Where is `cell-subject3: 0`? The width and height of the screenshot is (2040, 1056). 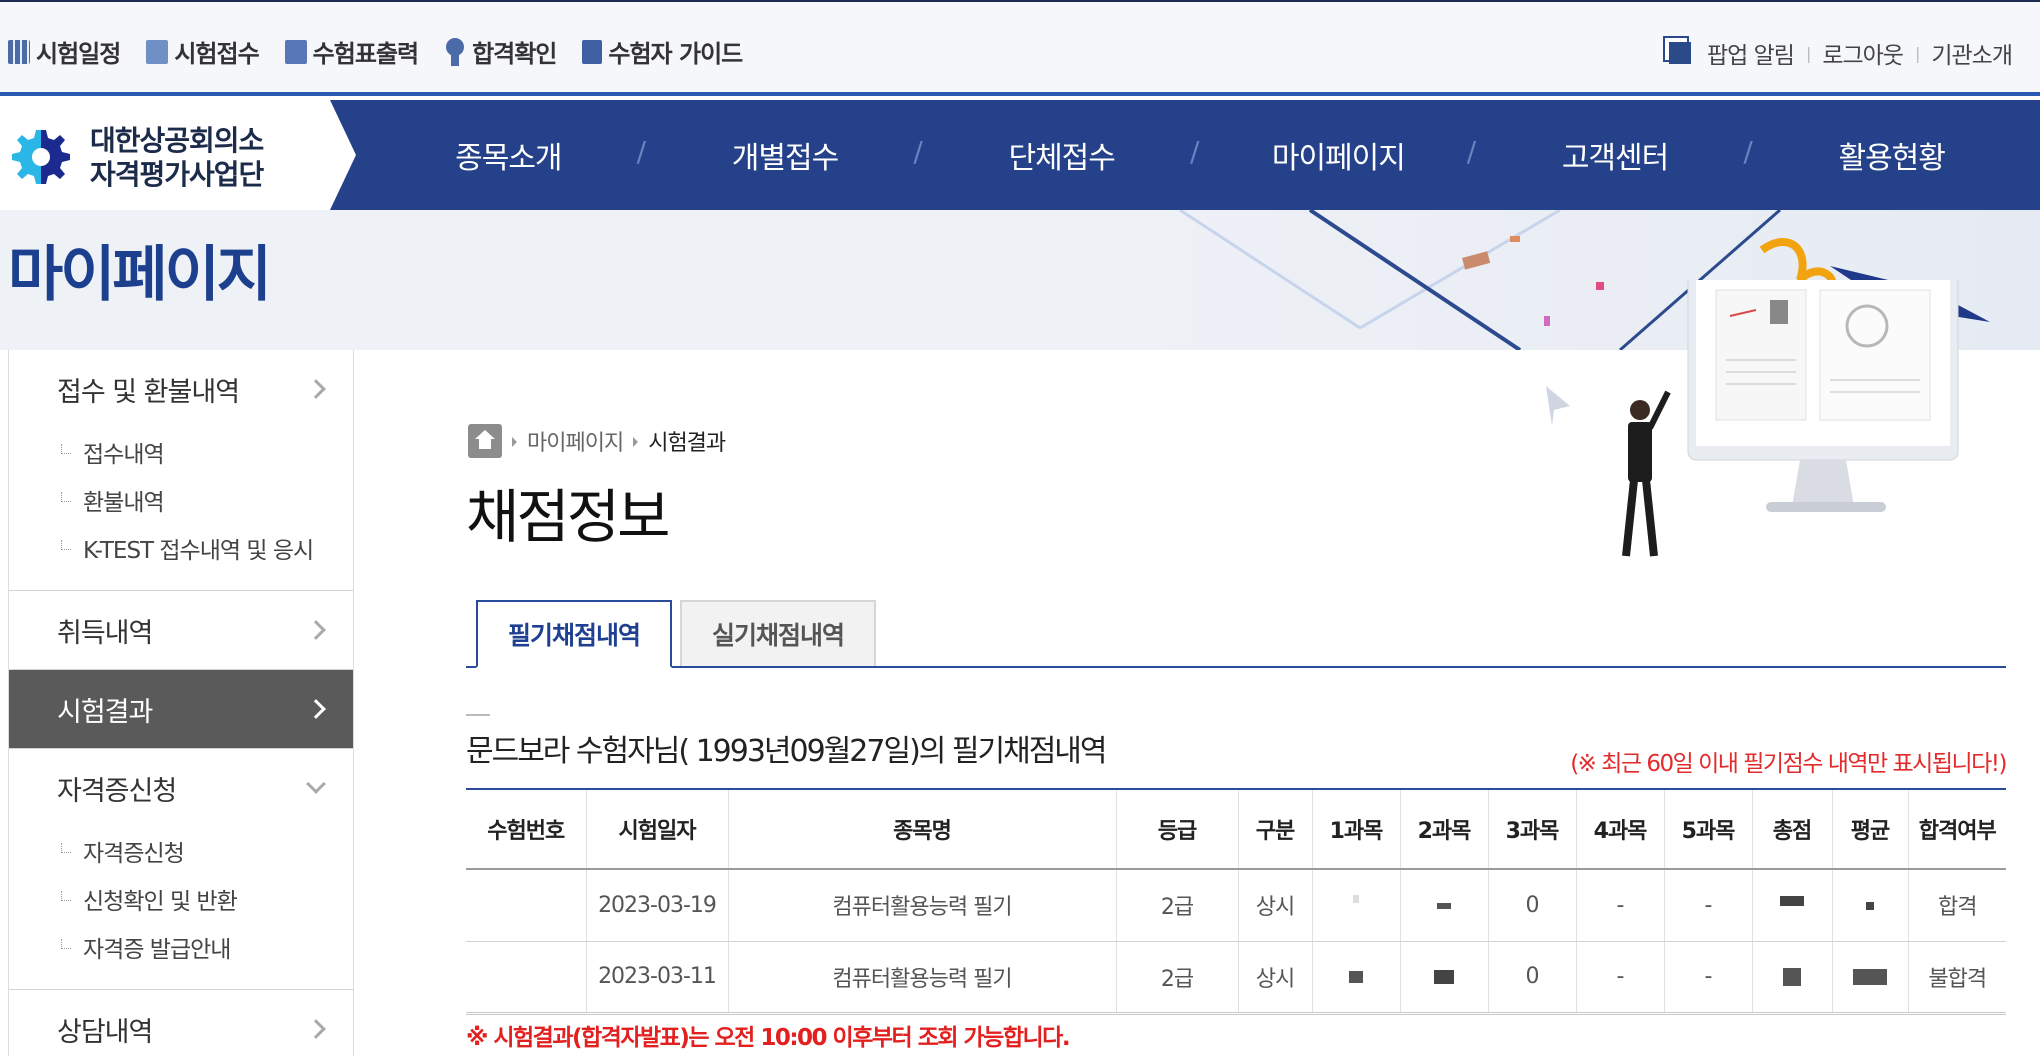
cell-subject3: 0 is located at coordinates (1531, 978).